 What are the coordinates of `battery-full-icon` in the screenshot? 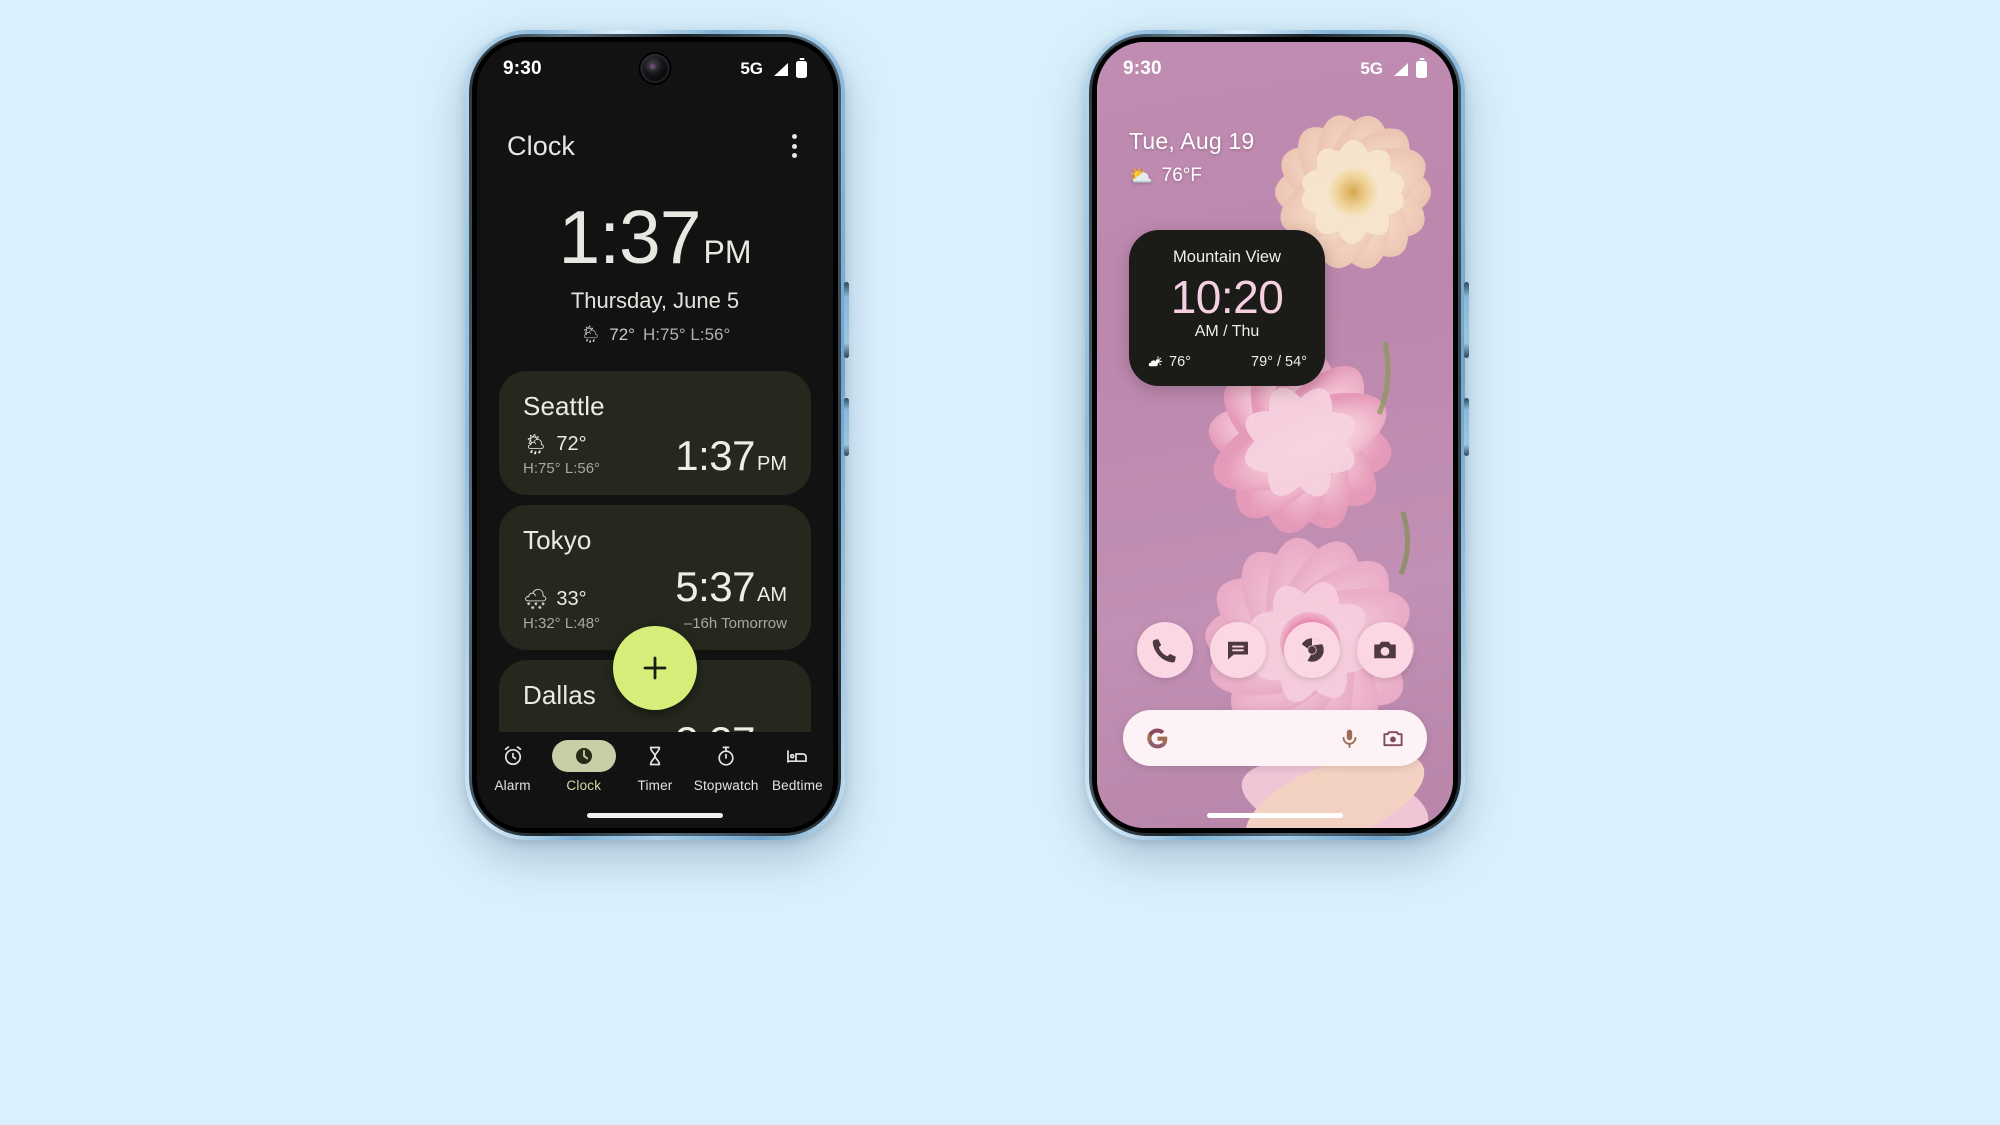 It's located at (801, 69).